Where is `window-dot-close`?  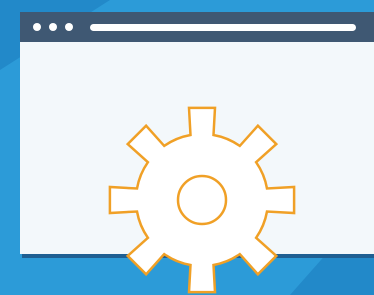 window-dot-close is located at coordinates (37, 27).